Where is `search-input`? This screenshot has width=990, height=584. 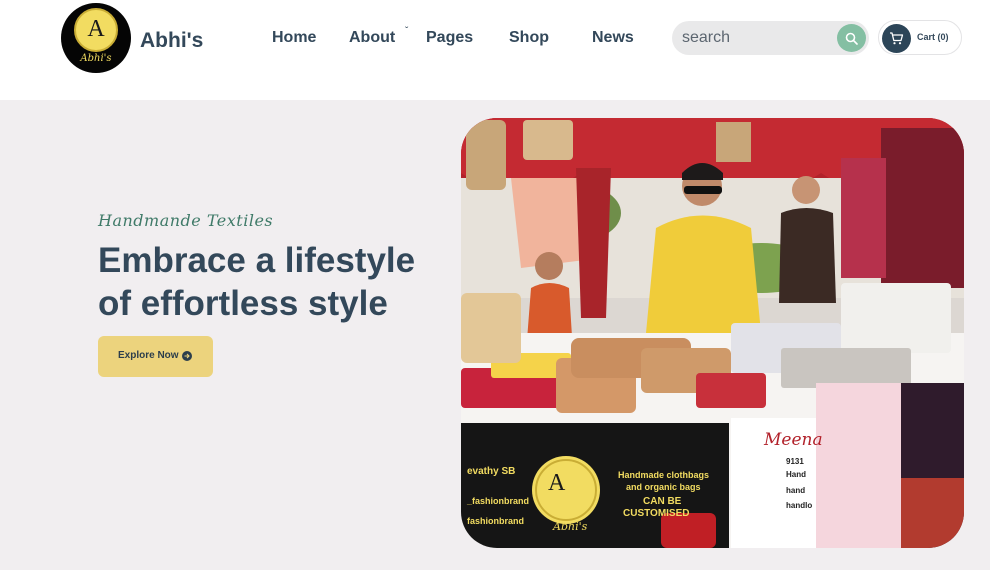 search-input is located at coordinates (757, 38).